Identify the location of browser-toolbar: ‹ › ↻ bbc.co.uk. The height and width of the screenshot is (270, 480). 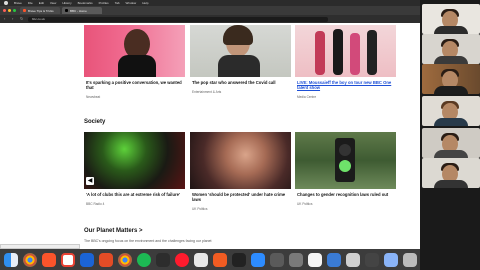
(210, 19).